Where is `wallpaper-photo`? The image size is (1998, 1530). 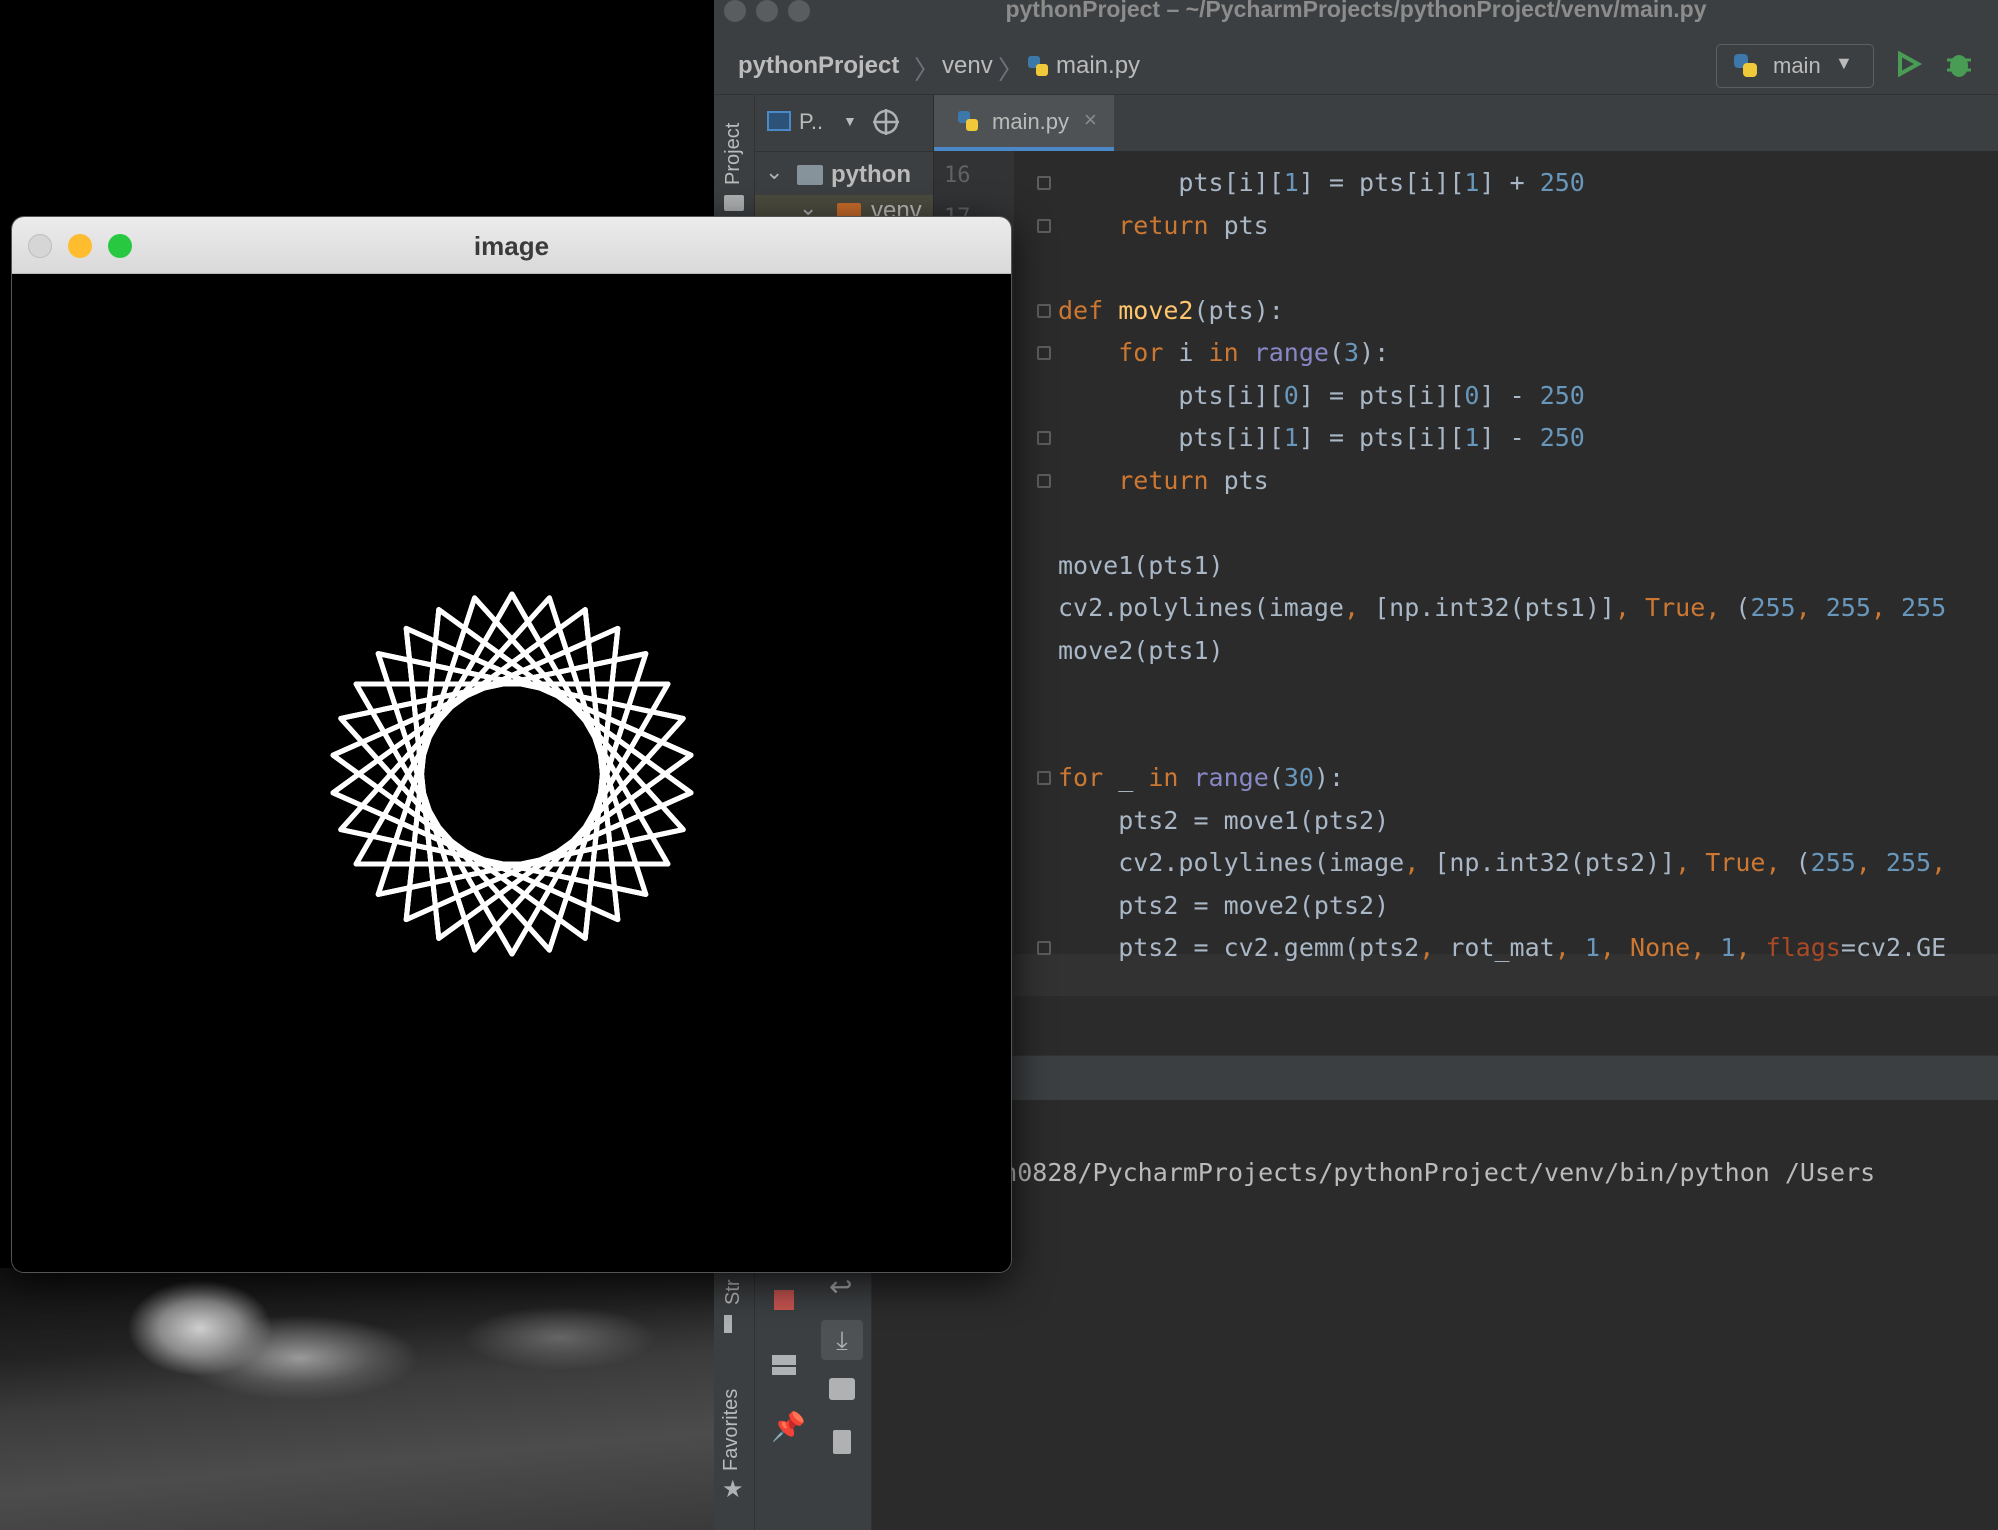
wallpaper-photo is located at coordinates (357, 1399).